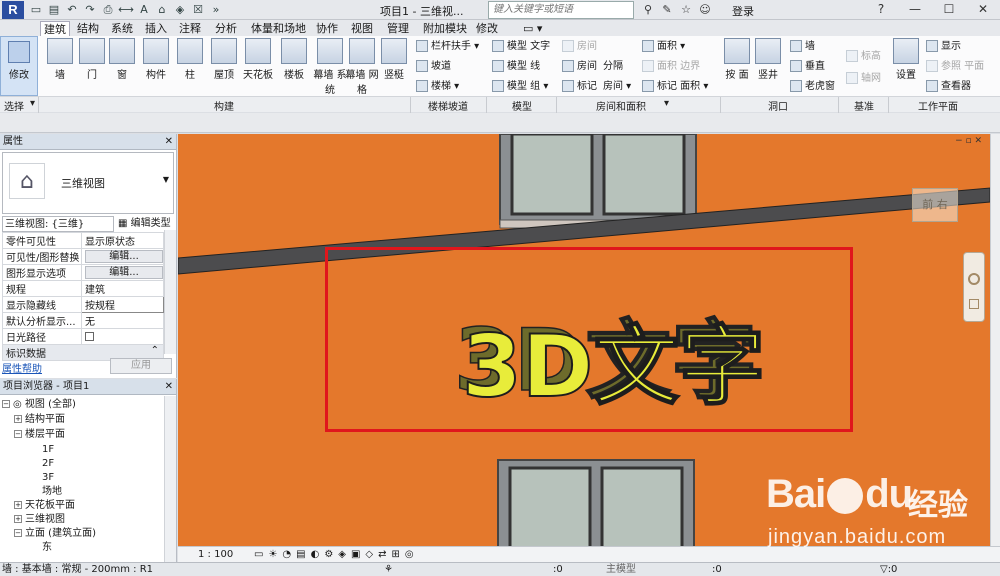 The height and width of the screenshot is (576, 1000). What do you see at coordinates (55, 534) in the screenshot?
I see `tree-elevations: − 立面 (建筑立面)` at bounding box center [55, 534].